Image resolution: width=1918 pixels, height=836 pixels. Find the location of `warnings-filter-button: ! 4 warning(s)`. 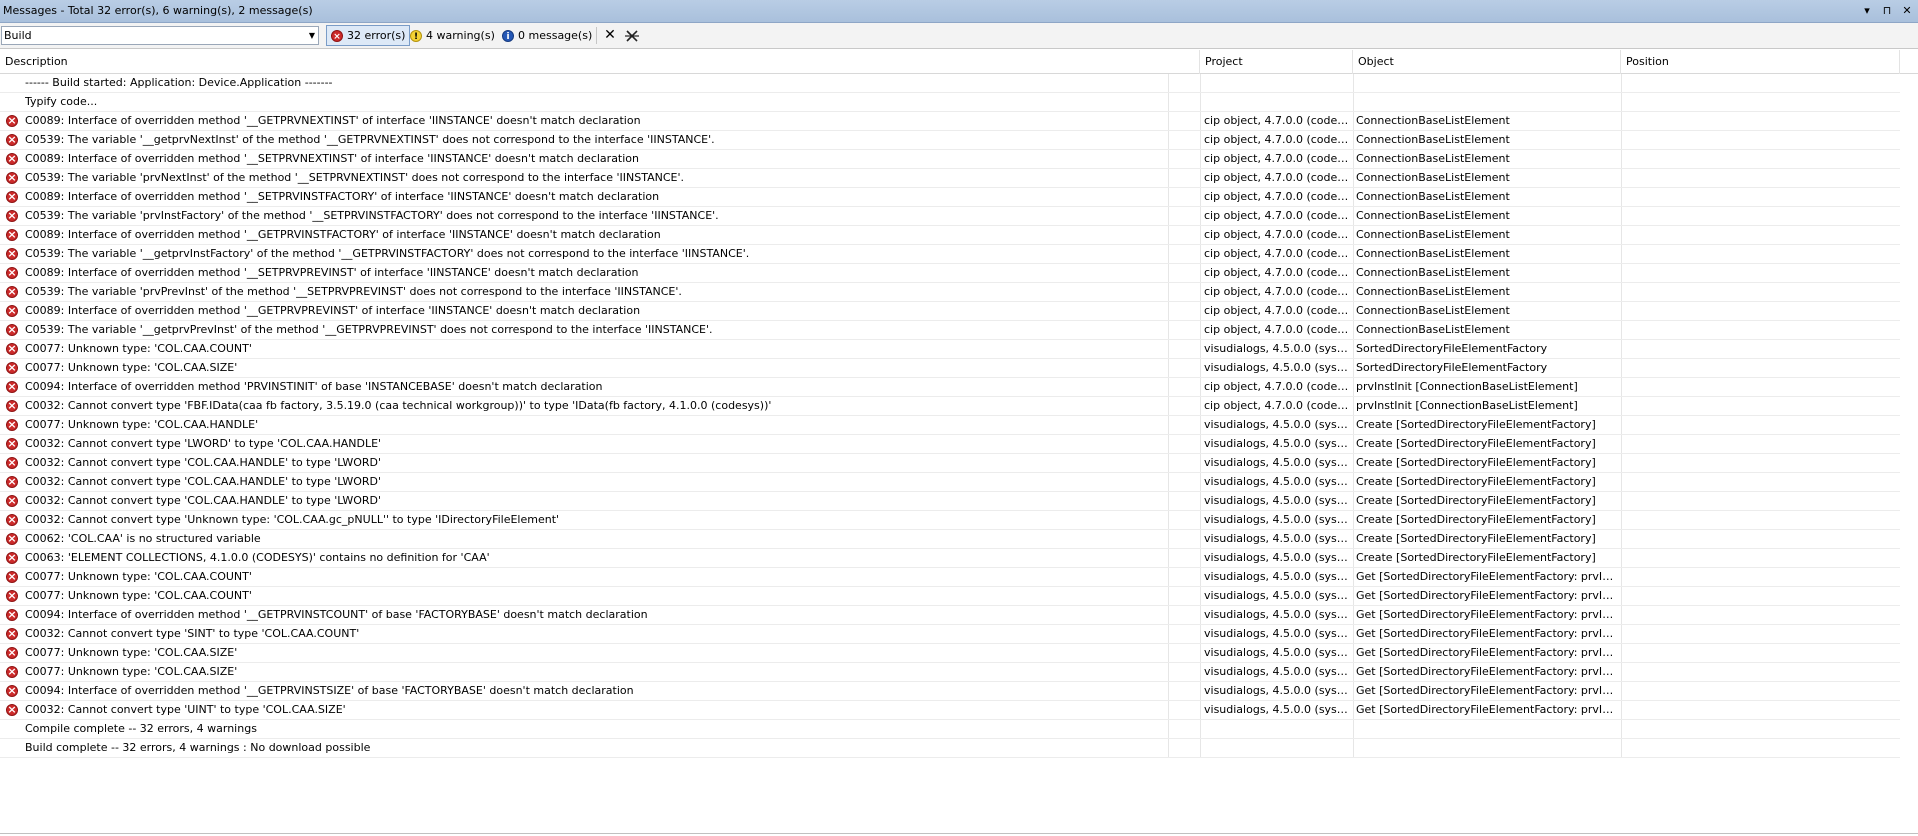

warnings-filter-button: ! 4 warning(s) is located at coordinates (452, 35).